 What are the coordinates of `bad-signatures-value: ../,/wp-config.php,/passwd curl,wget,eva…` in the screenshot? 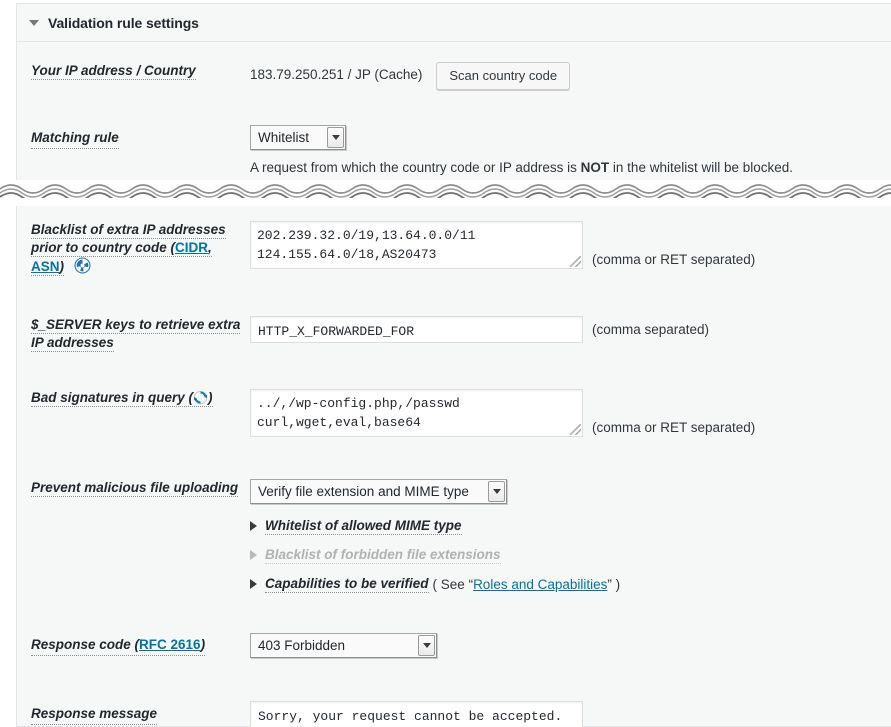 It's located at (358, 413).